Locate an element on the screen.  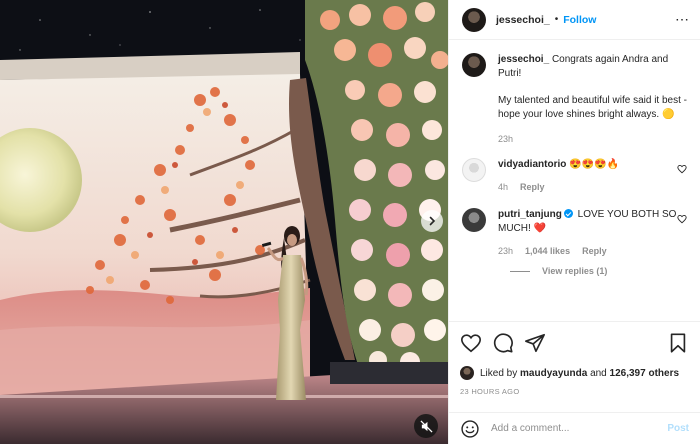
likes-summary: Liked by maudyayunda and 126,397 others is located at coordinates (574, 373).